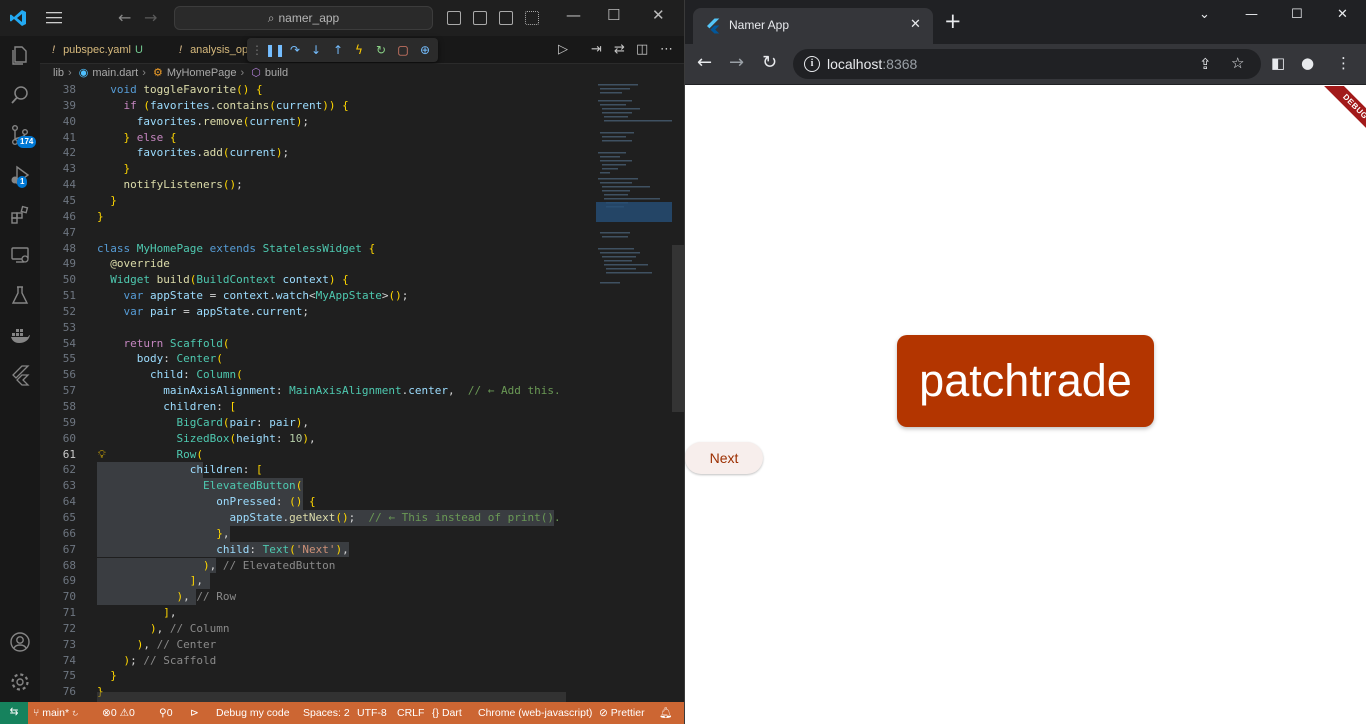  Describe the element at coordinates (20, 95) in the screenshot. I see `search-icon` at that location.